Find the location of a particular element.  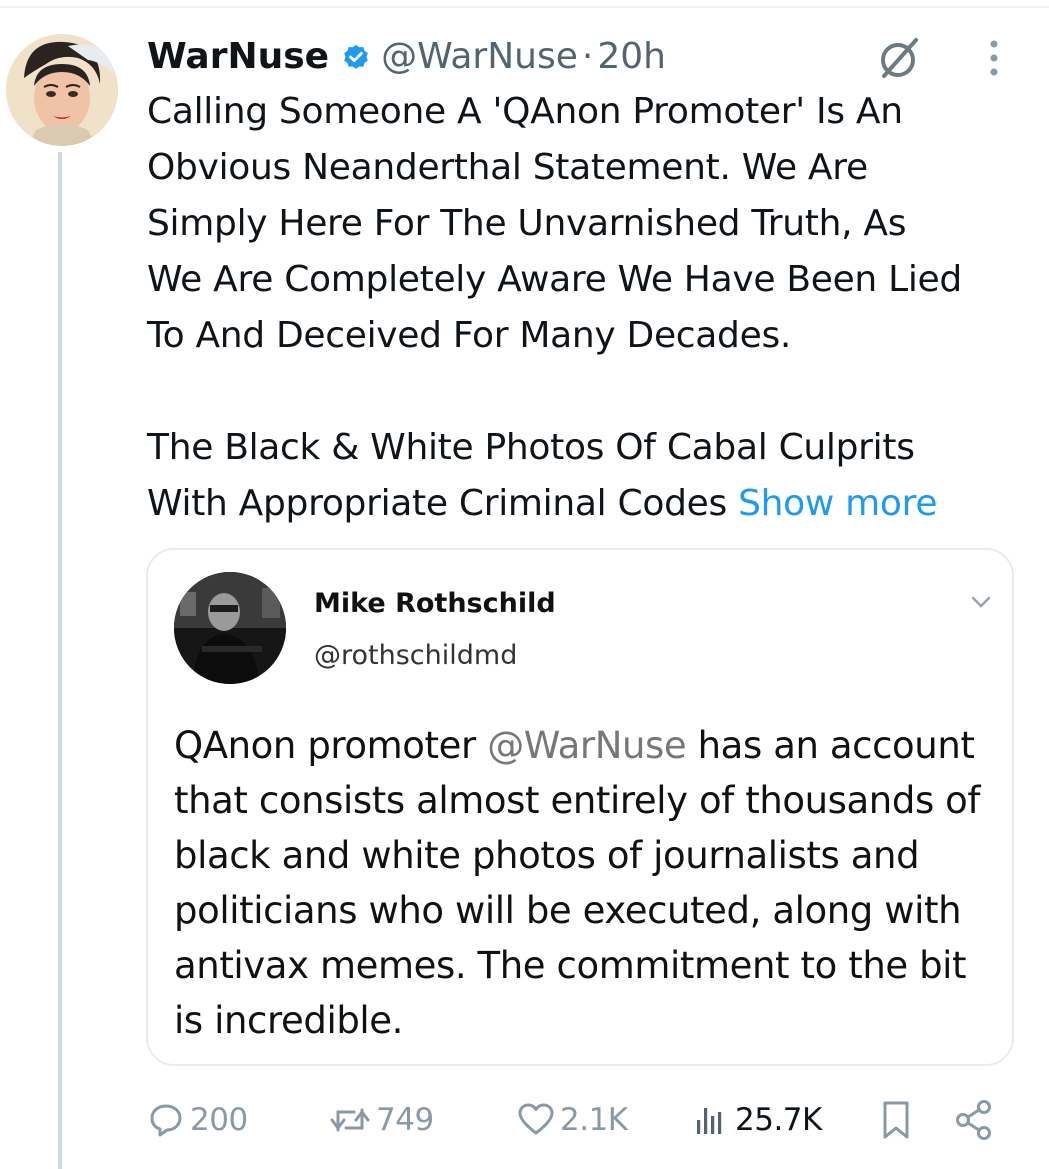

reply-count: 200 is located at coordinates (219, 1120).